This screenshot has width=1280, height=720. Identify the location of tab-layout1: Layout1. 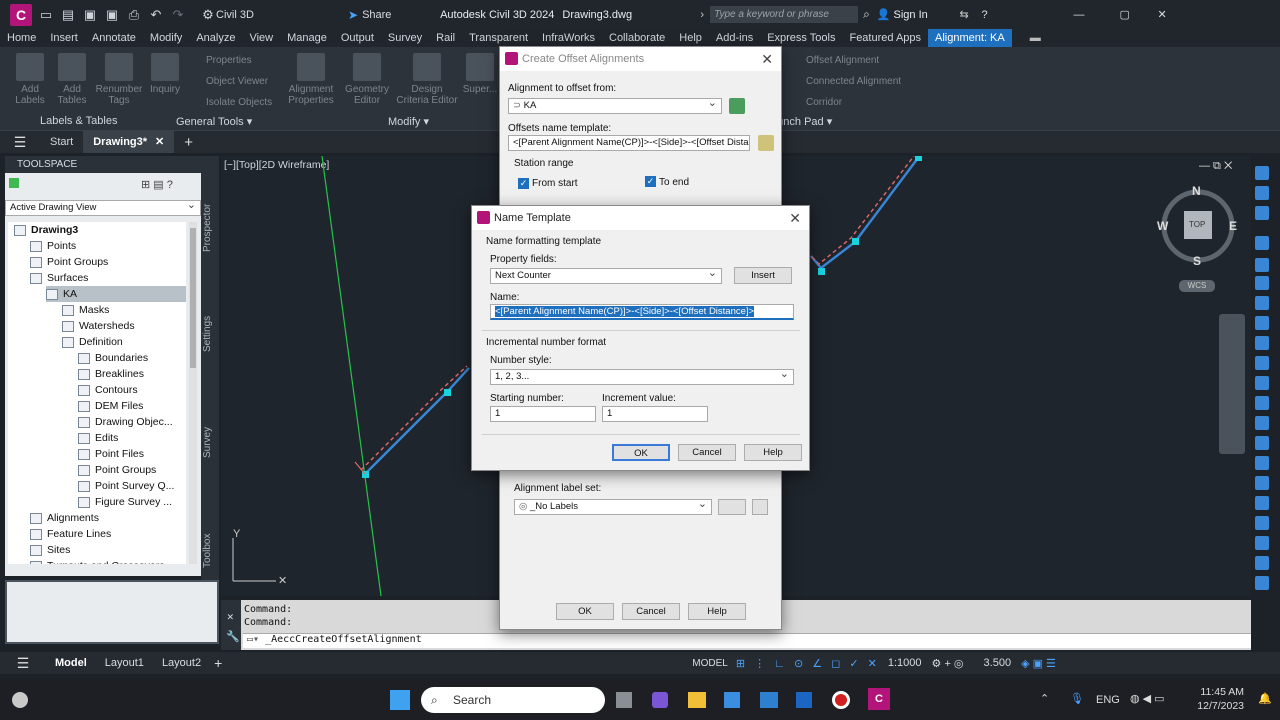
(124, 663).